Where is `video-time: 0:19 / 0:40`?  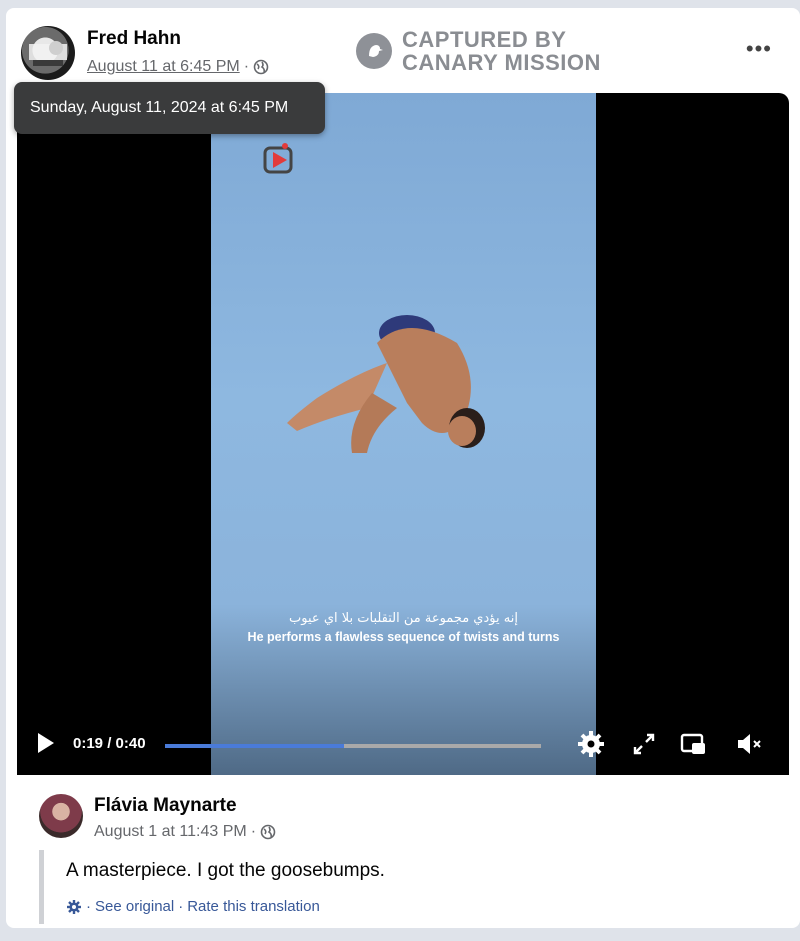 video-time: 0:19 / 0:40 is located at coordinates (109, 743).